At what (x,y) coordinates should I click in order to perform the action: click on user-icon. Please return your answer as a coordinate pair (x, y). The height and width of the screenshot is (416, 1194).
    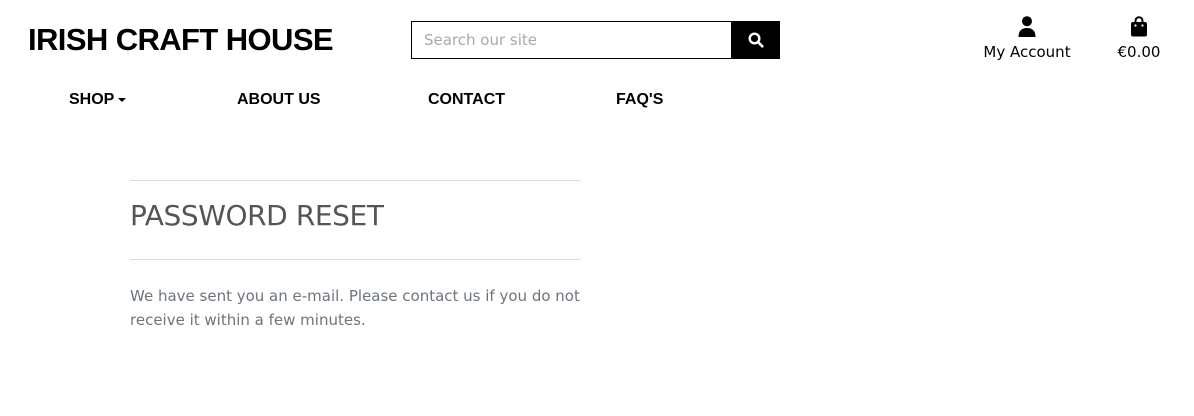
    Looking at the image, I should click on (1027, 26).